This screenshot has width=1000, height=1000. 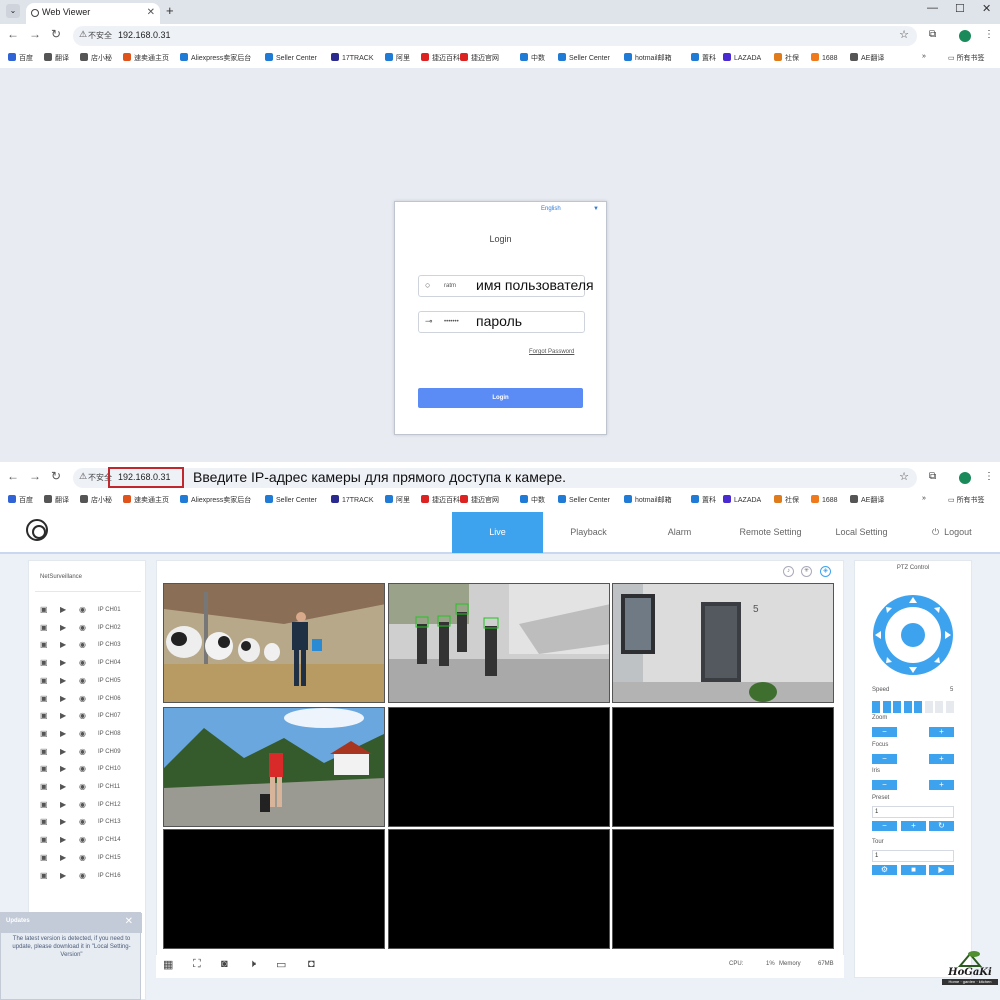 I want to click on caret-down-icon: ▼, so click(x=596, y=209).